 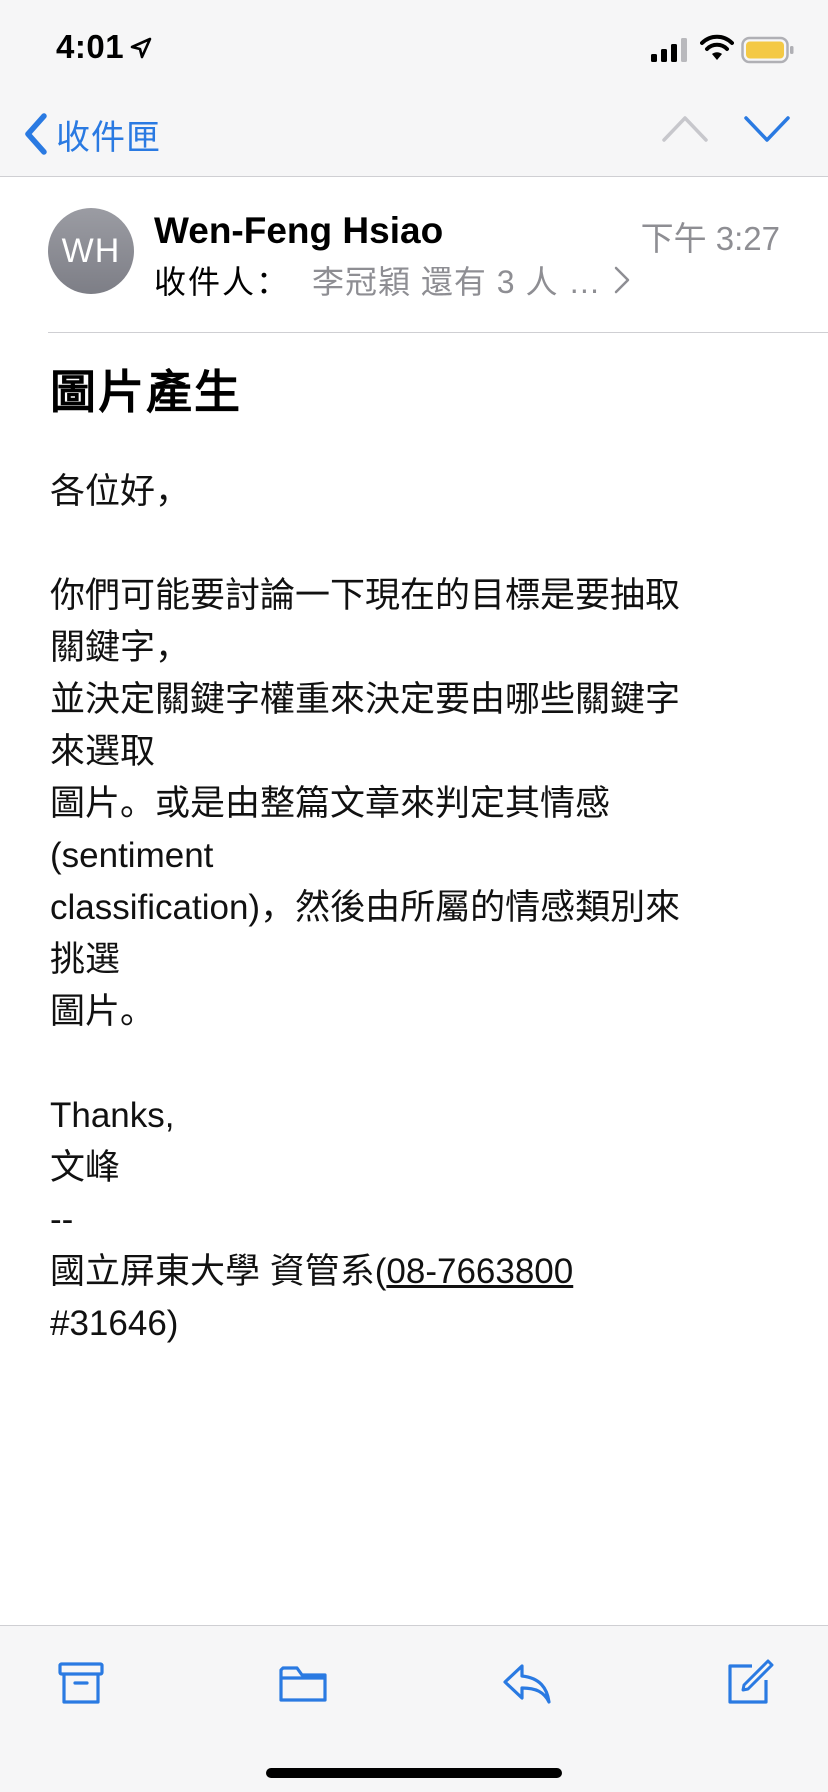 I want to click on signature-line: 國立屏東大學 資管系(08-7663800, so click(x=405, y=1272).